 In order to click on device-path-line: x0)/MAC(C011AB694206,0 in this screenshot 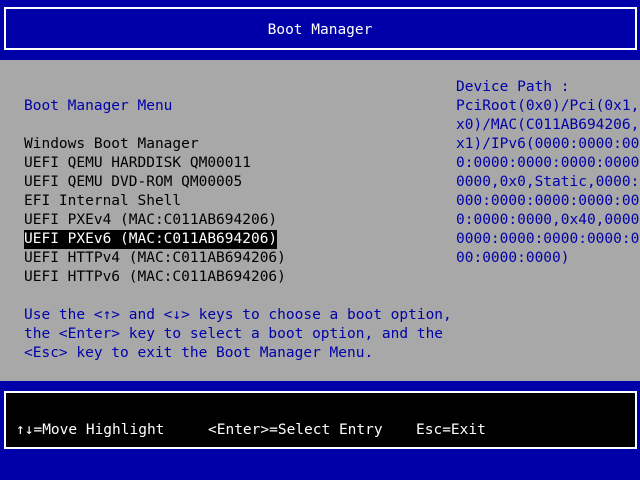, I will do `click(548, 125)`.